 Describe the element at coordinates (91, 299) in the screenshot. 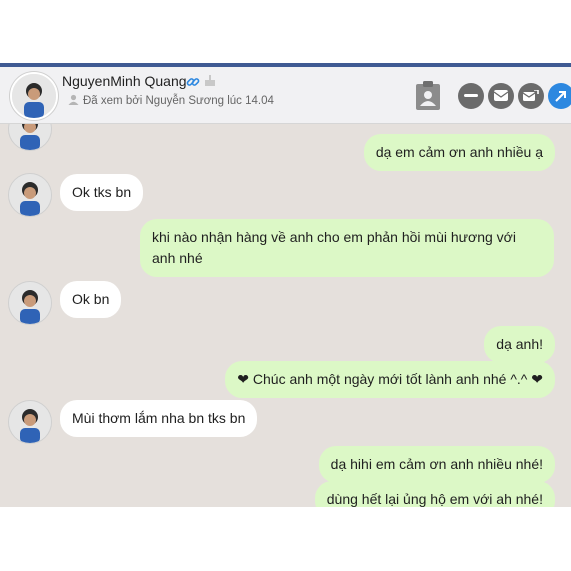

I see `incoming-message: Ok bn` at that location.